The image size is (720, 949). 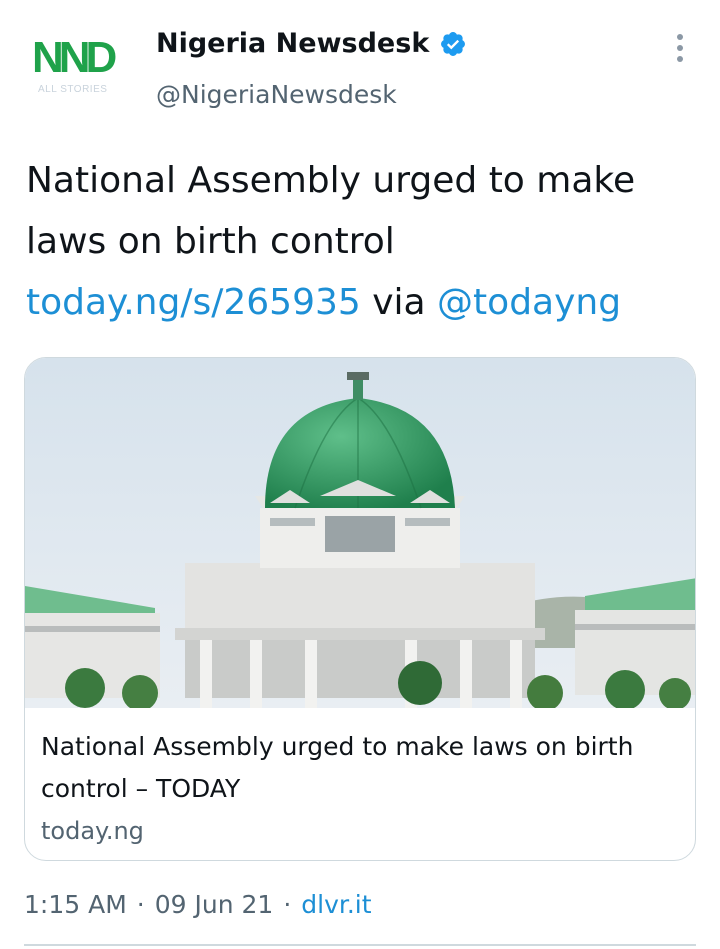 I want to click on more-vertical-icon, so click(x=680, y=37).